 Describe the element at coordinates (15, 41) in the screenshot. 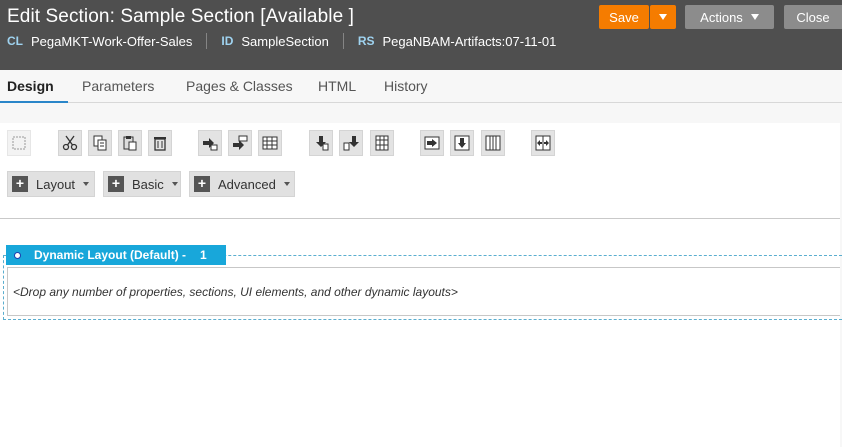

I see `meta-key-cl: CL` at that location.